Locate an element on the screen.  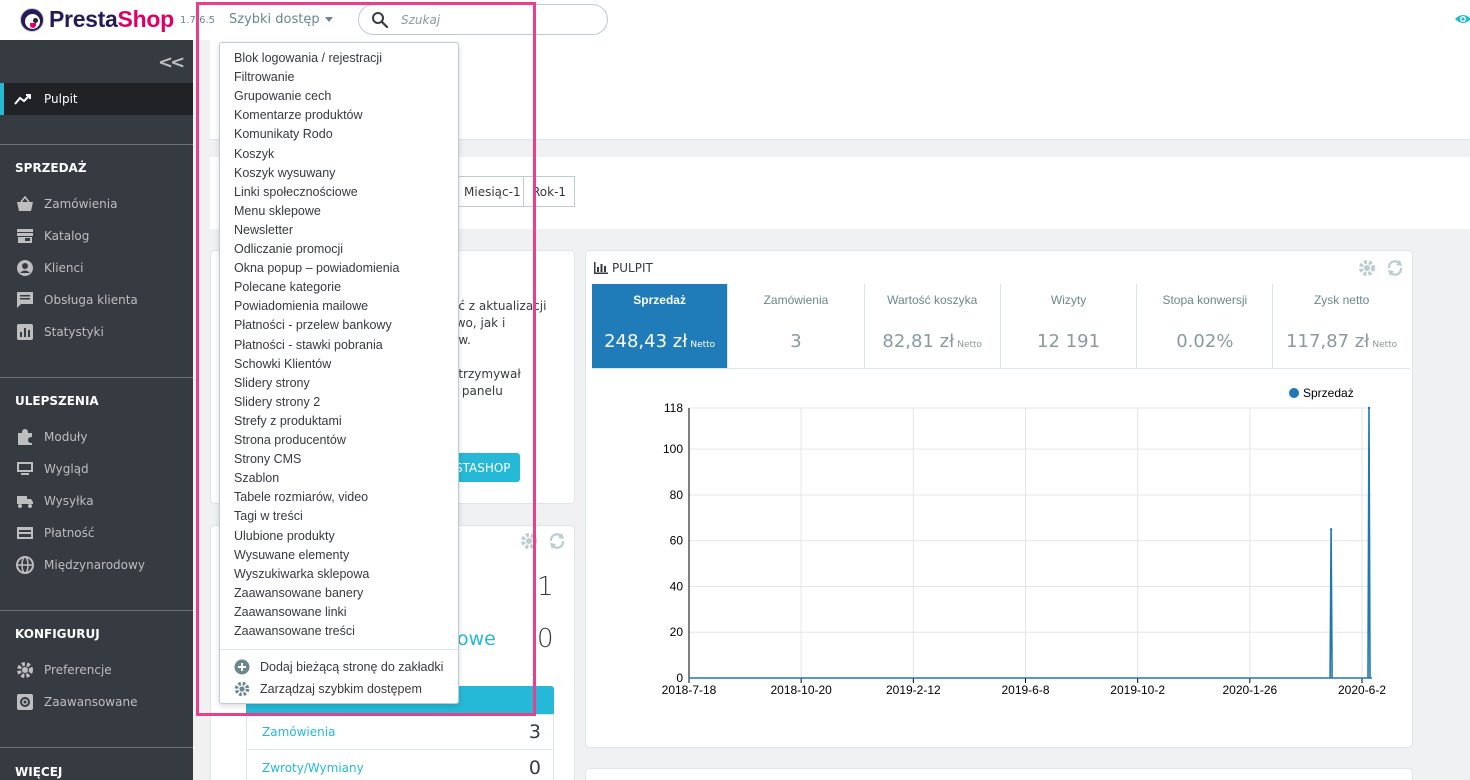
activity-row-returns: Zwroty/Wymiany 0 is located at coordinates (400, 765).